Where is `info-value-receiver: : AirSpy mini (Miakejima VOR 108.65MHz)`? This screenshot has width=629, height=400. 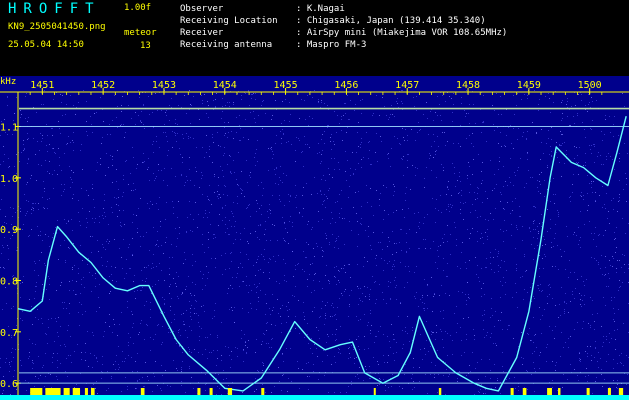 info-value-receiver: : AirSpy mini (Miakejima VOR 108.65MHz) is located at coordinates (402, 33).